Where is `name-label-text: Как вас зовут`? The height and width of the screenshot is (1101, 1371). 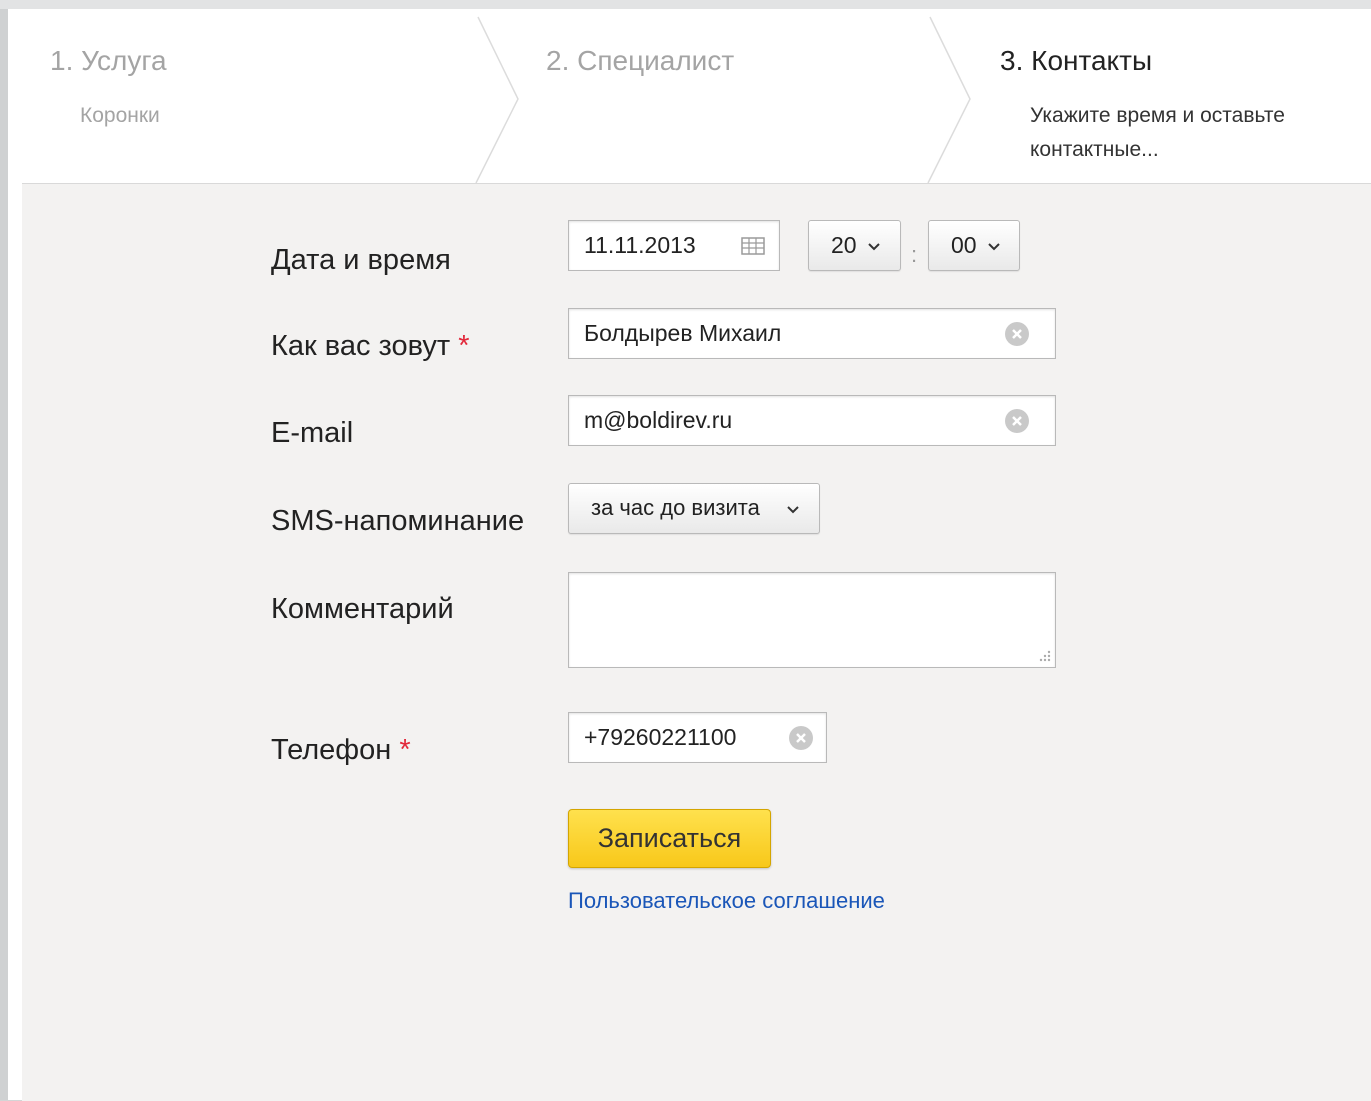
name-label-text: Как вас зовут is located at coordinates (361, 346).